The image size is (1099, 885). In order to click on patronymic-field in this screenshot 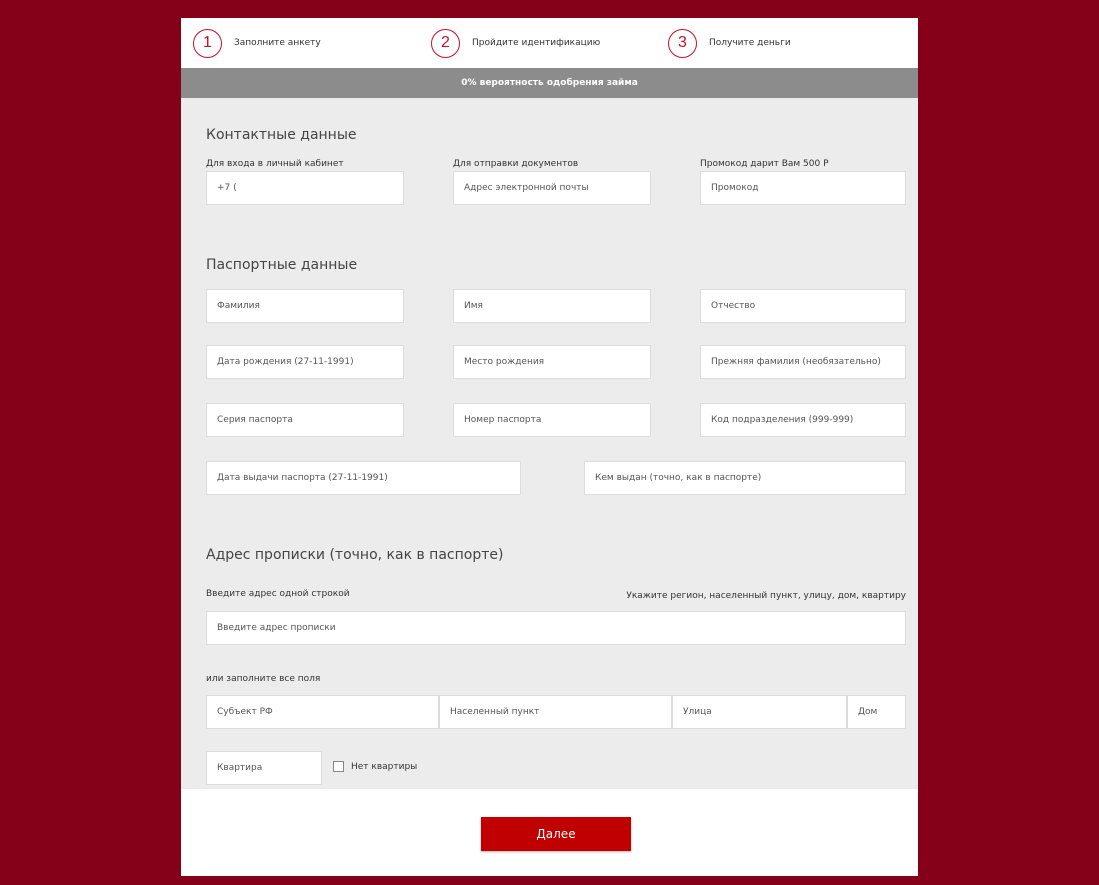, I will do `click(803, 306)`.